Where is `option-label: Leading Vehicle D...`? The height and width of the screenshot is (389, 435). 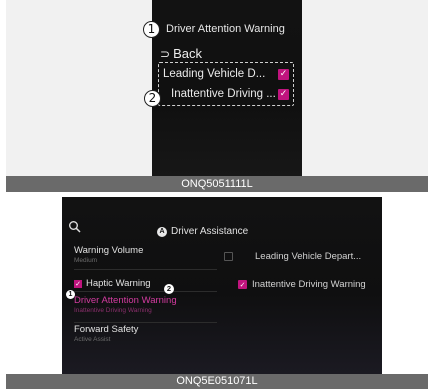
option-label: Leading Vehicle D... is located at coordinates (214, 74).